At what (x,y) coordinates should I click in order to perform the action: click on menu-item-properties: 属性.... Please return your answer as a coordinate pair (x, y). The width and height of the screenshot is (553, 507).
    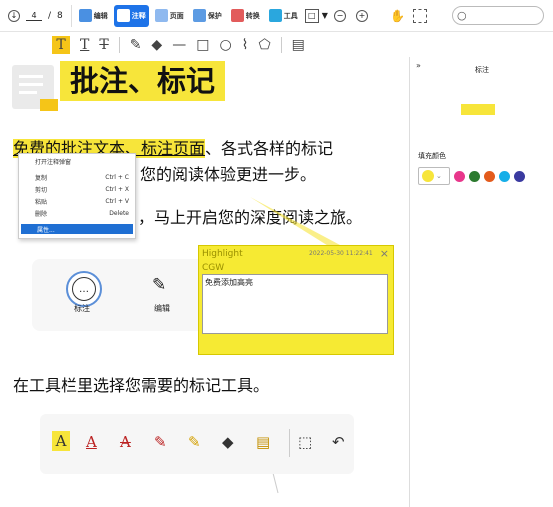
    Looking at the image, I should click on (77, 229).